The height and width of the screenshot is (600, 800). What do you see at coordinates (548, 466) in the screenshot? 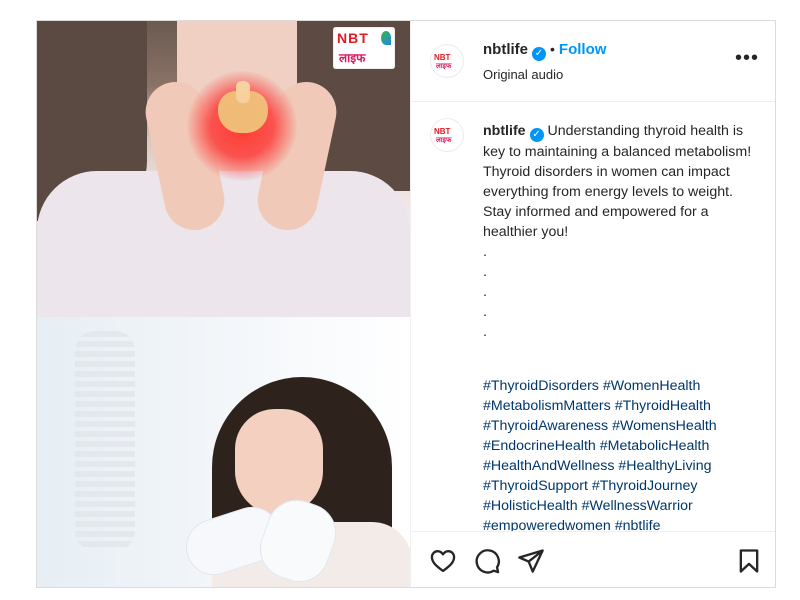
I see `hashtag-link: #HealthAndWellness` at bounding box center [548, 466].